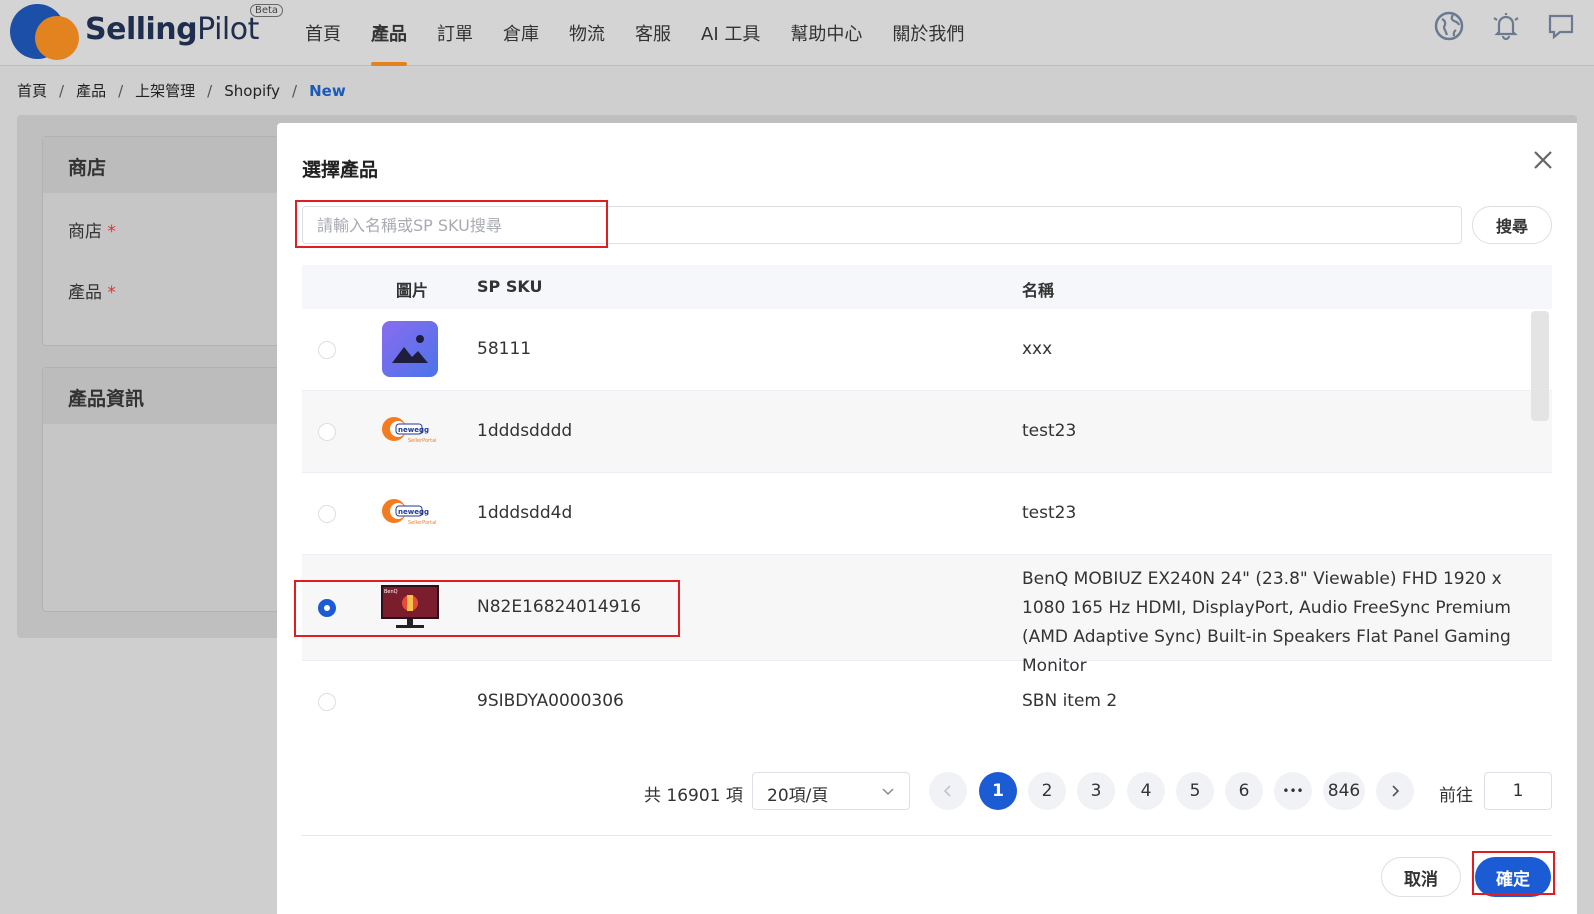 The height and width of the screenshot is (914, 1594). I want to click on breadcrumb-current: New, so click(327, 90).